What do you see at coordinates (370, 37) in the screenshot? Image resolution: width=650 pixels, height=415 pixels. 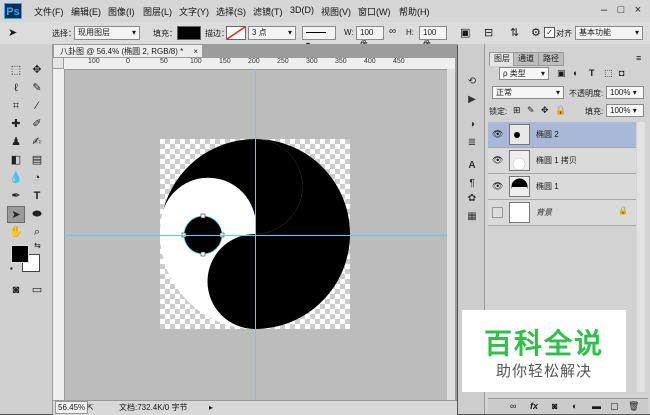 I see `width-field: 100 像` at bounding box center [370, 37].